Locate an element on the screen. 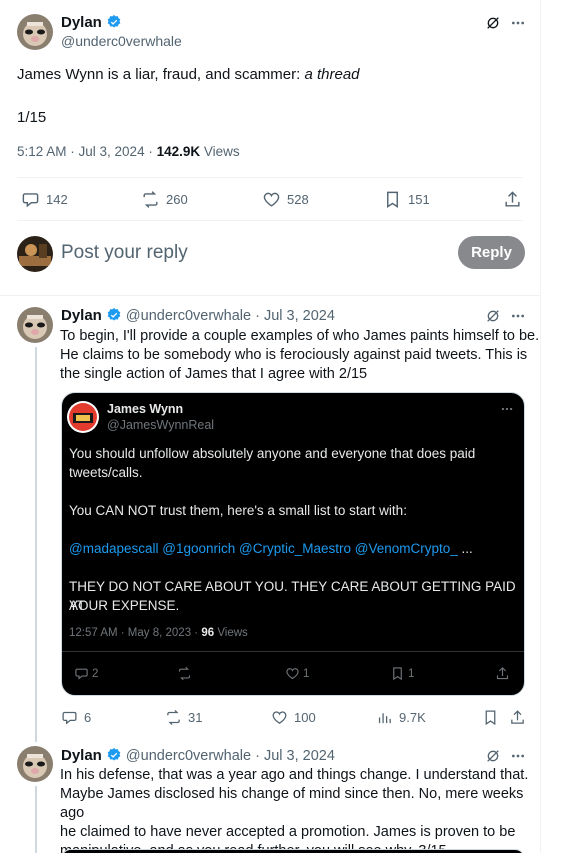 Image resolution: width=568 pixels, height=853 pixels. repost-button: 260 is located at coordinates (164, 199).